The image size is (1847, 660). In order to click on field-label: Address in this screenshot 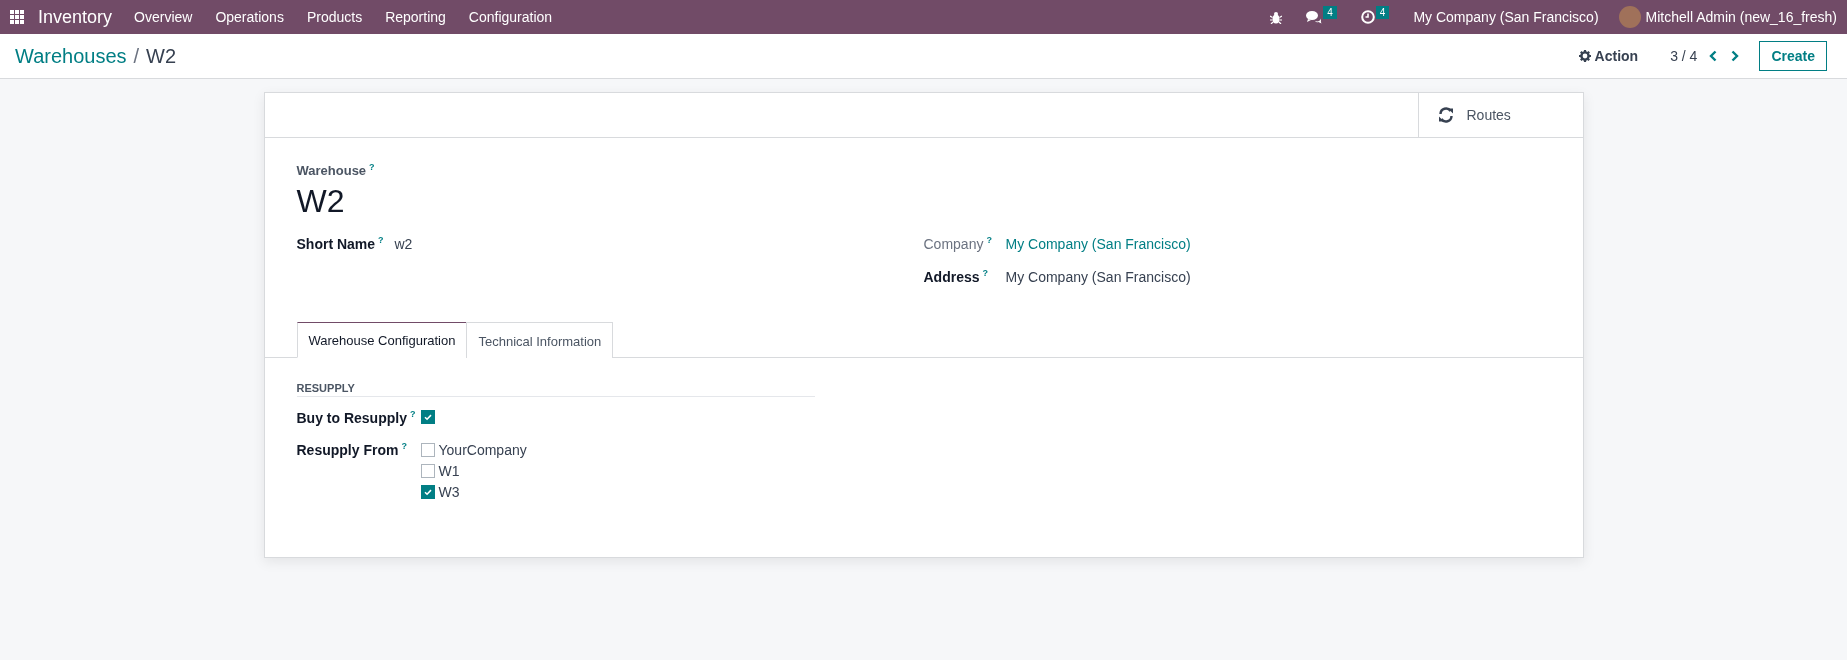, I will do `click(951, 277)`.